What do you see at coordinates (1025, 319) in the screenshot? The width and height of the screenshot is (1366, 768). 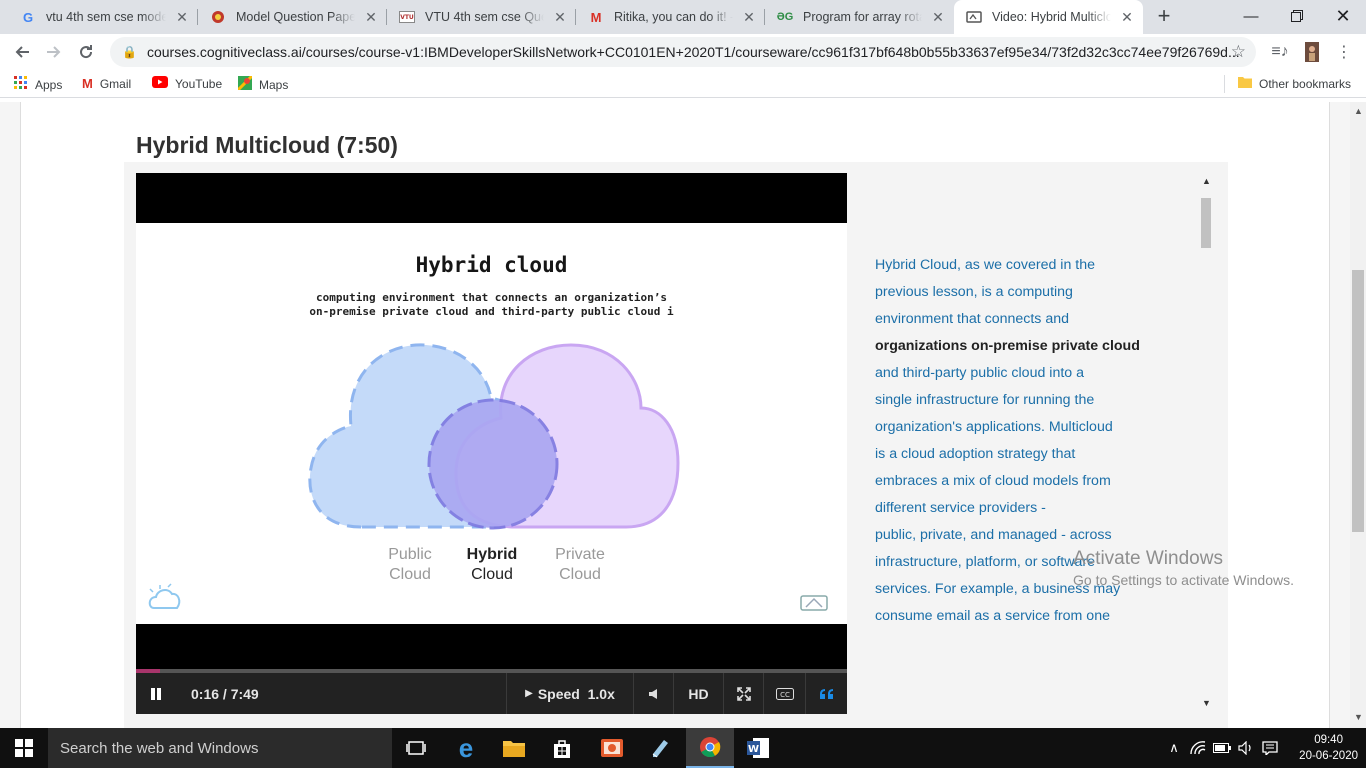 I see `transcript-line: environment that connects and` at bounding box center [1025, 319].